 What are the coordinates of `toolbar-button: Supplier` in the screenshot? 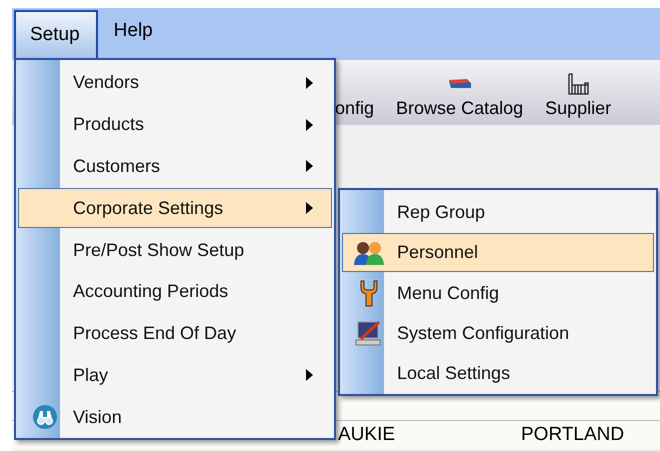 It's located at (579, 97).